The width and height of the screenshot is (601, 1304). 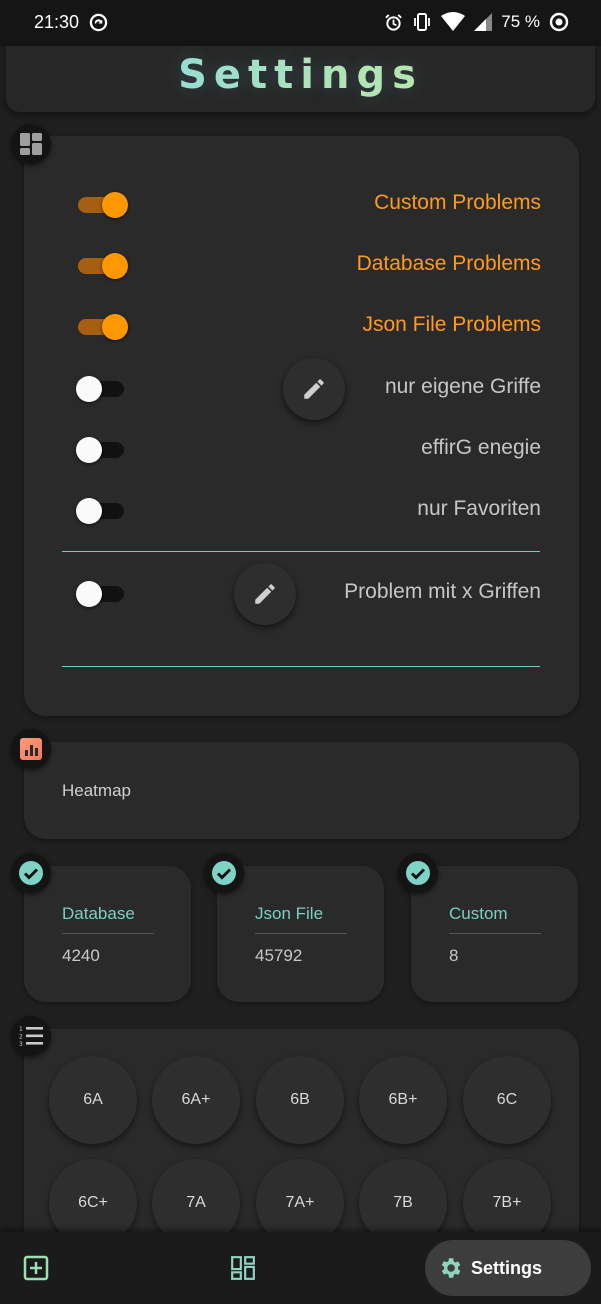 I want to click on stat-name: Database, so click(x=98, y=913).